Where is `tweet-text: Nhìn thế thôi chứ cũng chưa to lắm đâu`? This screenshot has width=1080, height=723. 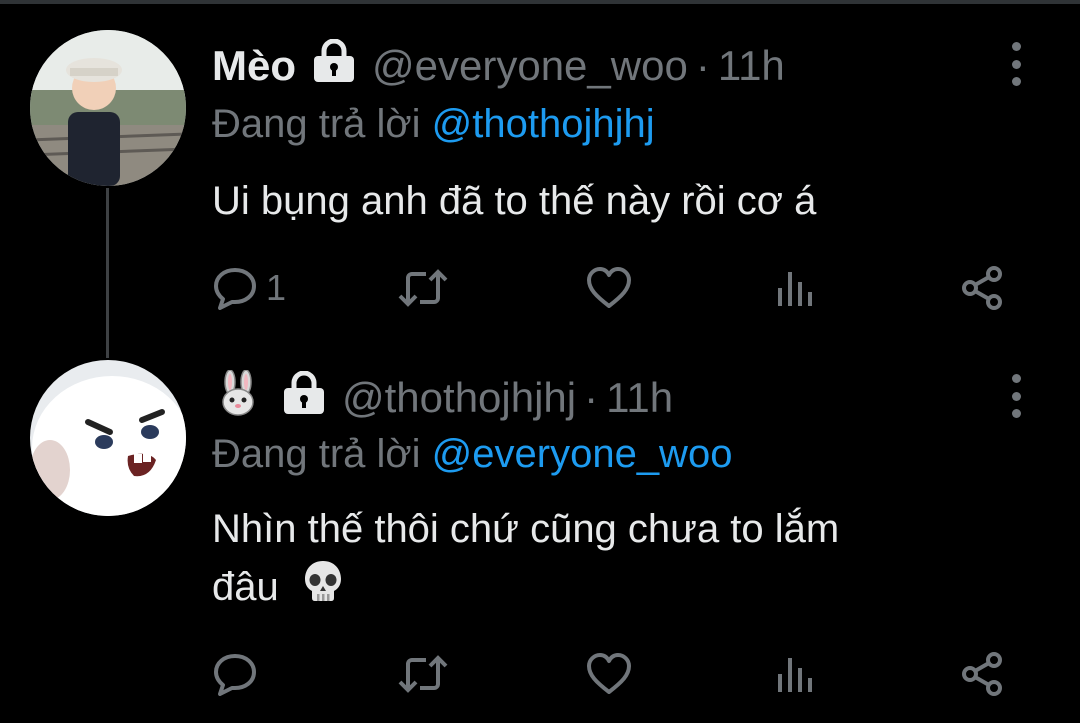 tweet-text: Nhìn thế thôi chứ cũng chưa to lắm đâu is located at coordinates (622, 560).